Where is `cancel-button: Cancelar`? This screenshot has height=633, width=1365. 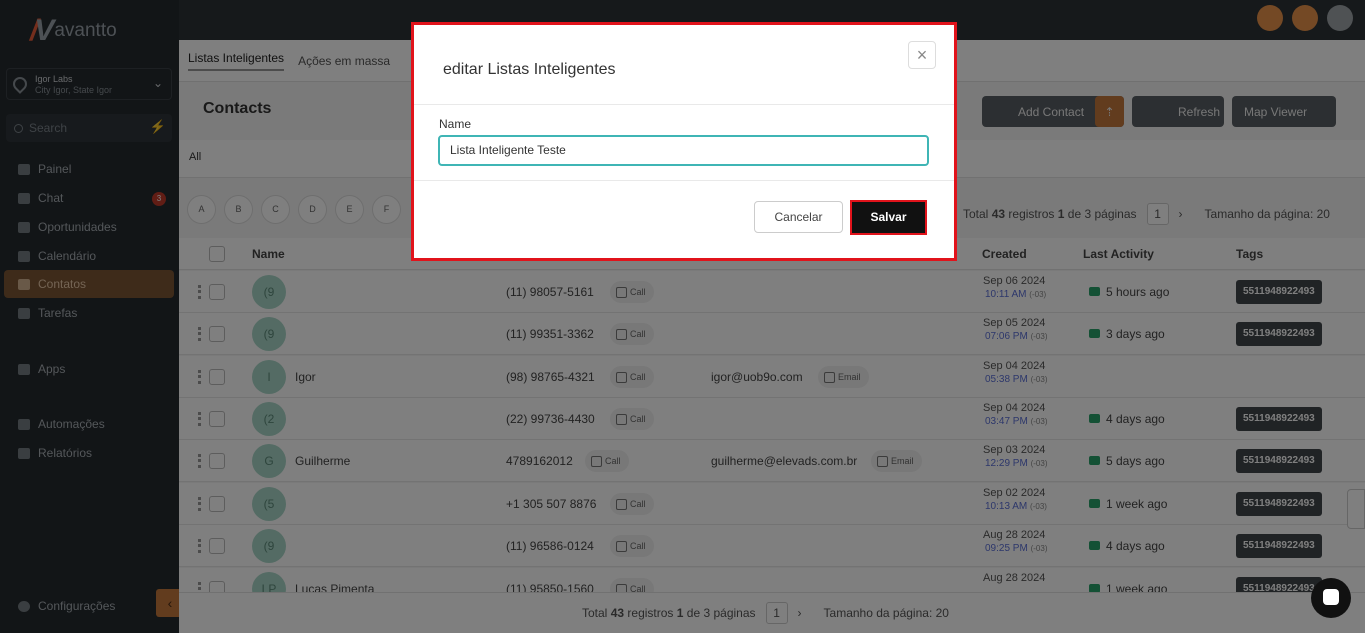
cancel-button: Cancelar is located at coordinates (798, 217).